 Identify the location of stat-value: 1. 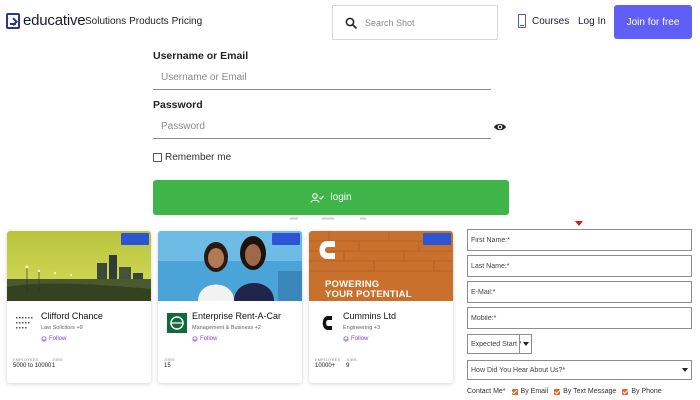
(54, 366).